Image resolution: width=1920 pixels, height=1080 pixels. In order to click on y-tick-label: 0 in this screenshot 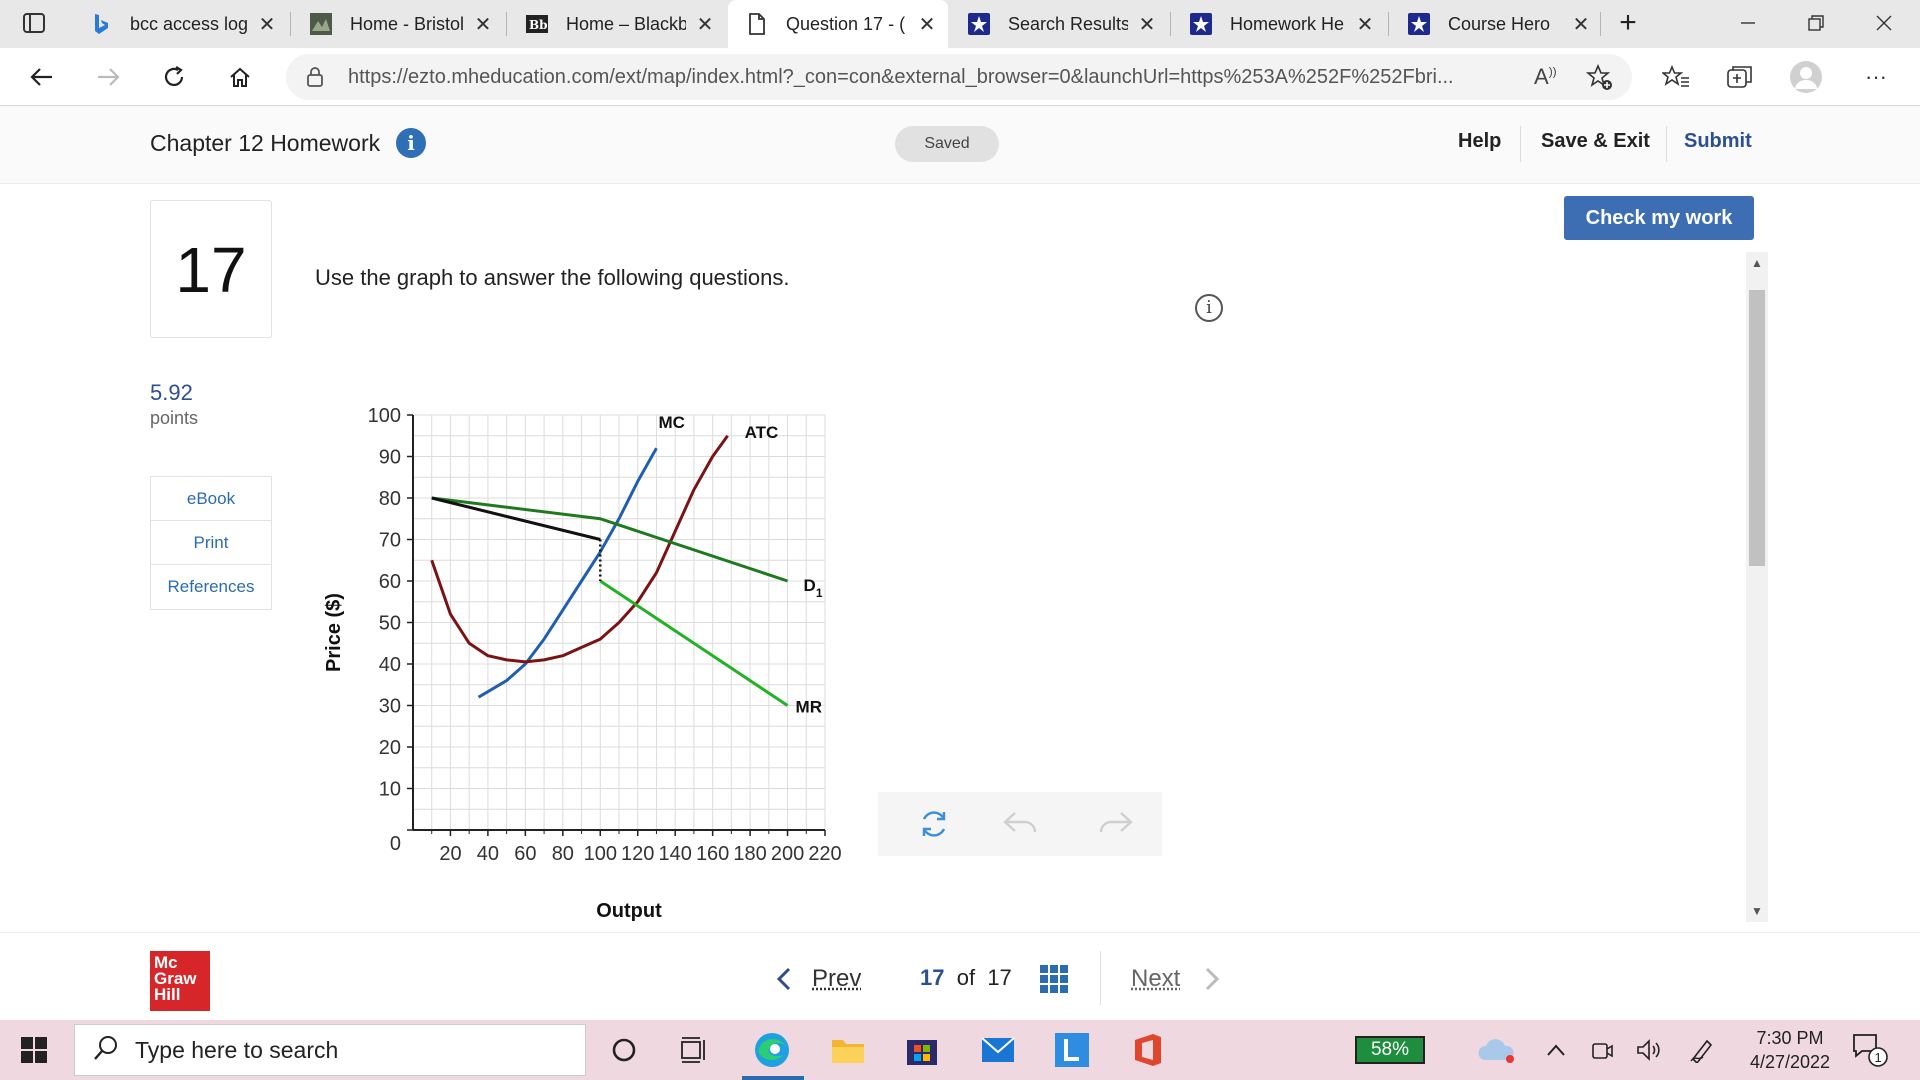, I will do `click(395, 844)`.